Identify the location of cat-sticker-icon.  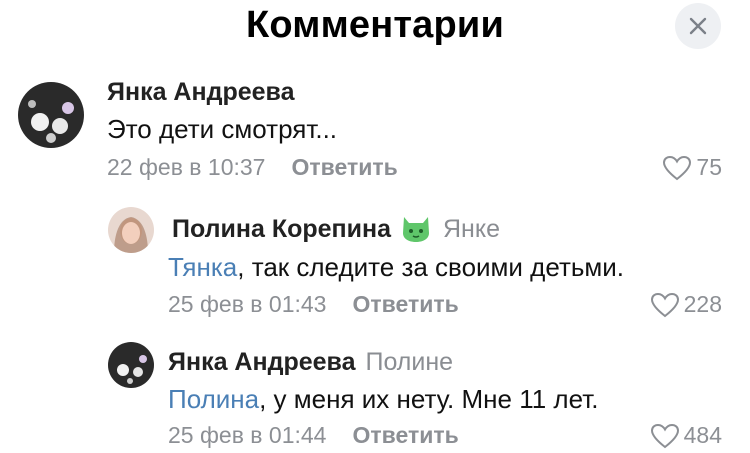
(416, 229).